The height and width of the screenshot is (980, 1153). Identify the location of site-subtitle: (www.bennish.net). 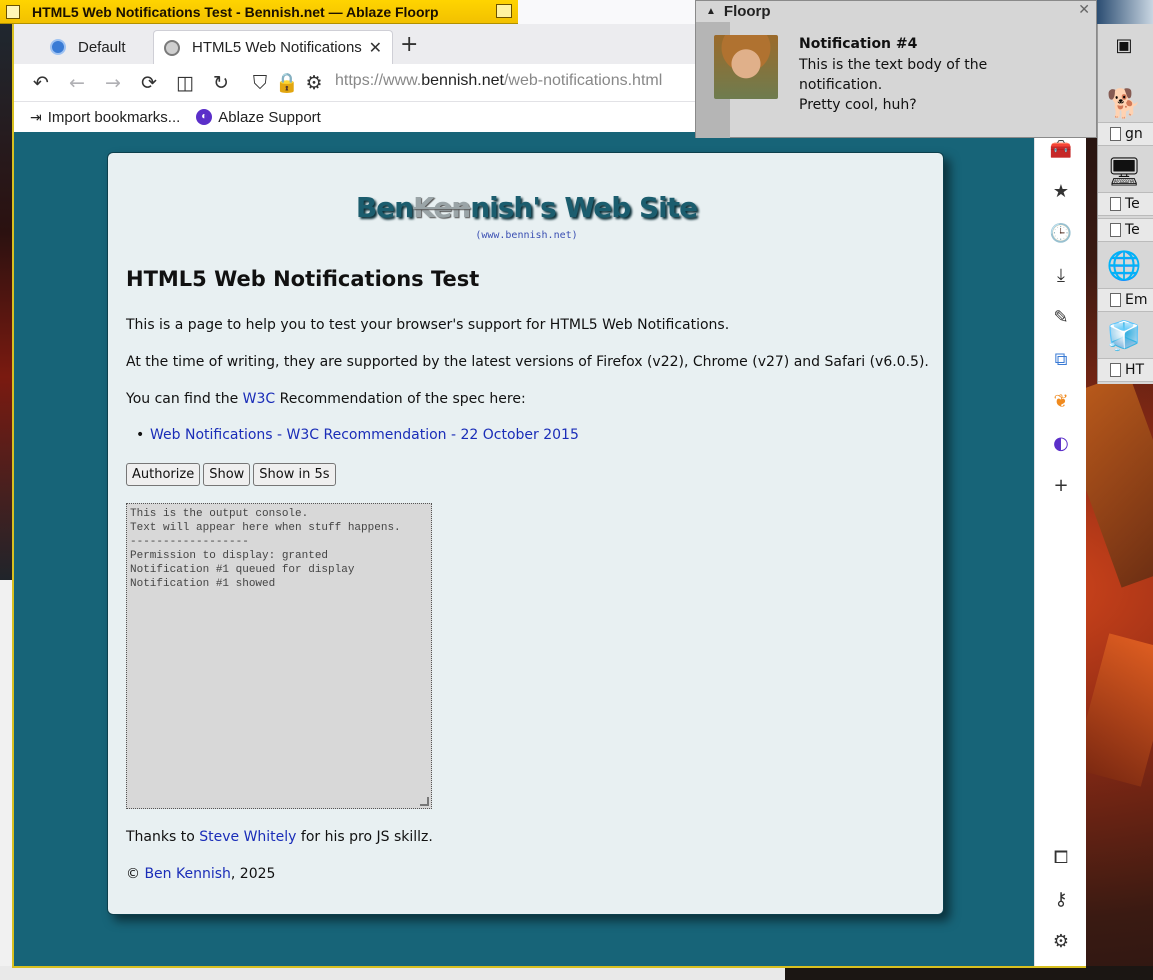
(526, 235).